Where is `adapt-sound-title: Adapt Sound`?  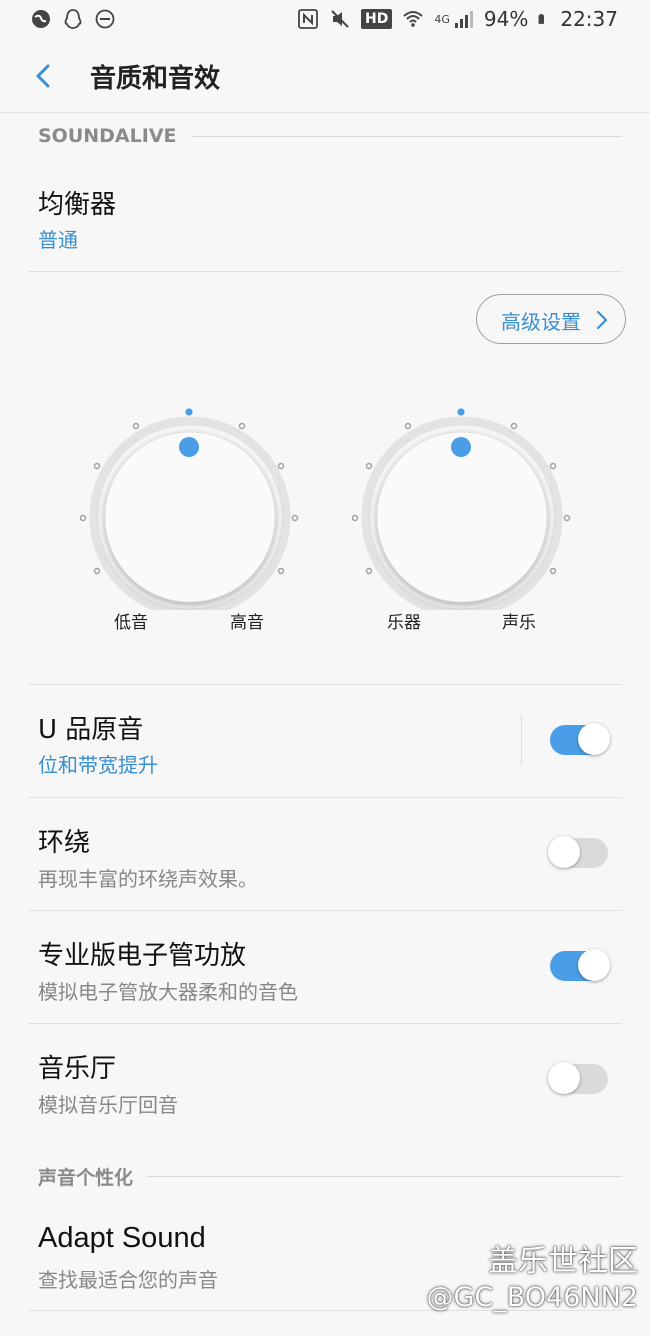
adapt-sound-title: Adapt Sound is located at coordinates (122, 1238).